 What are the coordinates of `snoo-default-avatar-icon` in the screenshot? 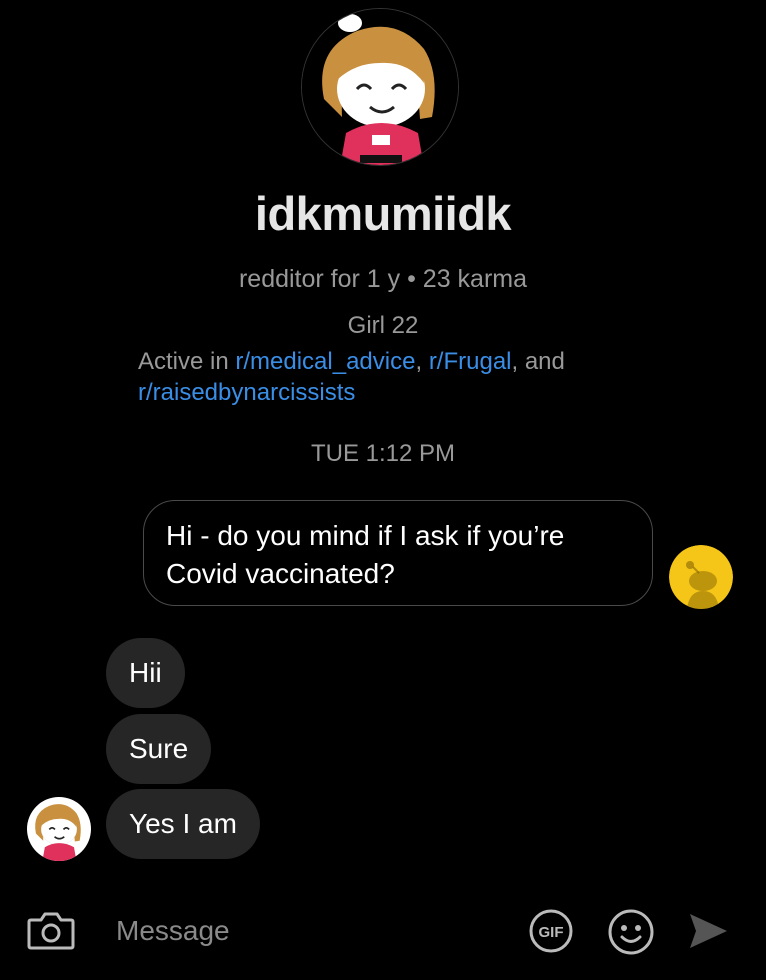 It's located at (701, 577).